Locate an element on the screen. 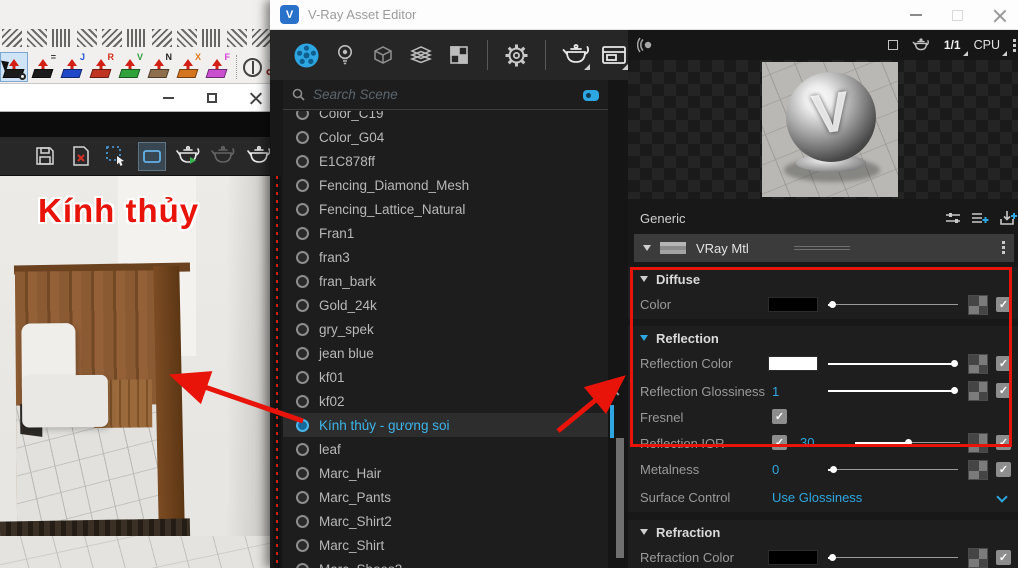  engine-selector: CPU is located at coordinates (990, 47).